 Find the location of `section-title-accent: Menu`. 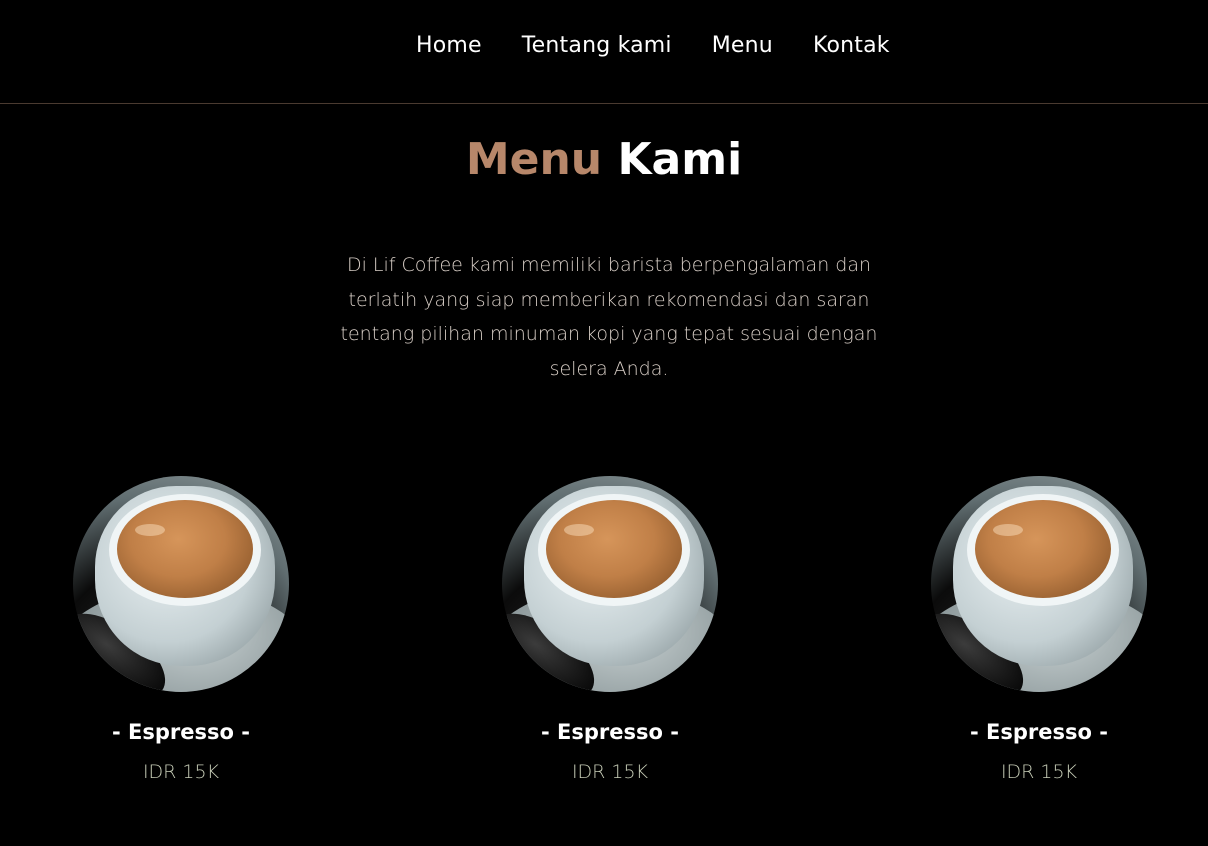

section-title-accent: Menu is located at coordinates (534, 159).